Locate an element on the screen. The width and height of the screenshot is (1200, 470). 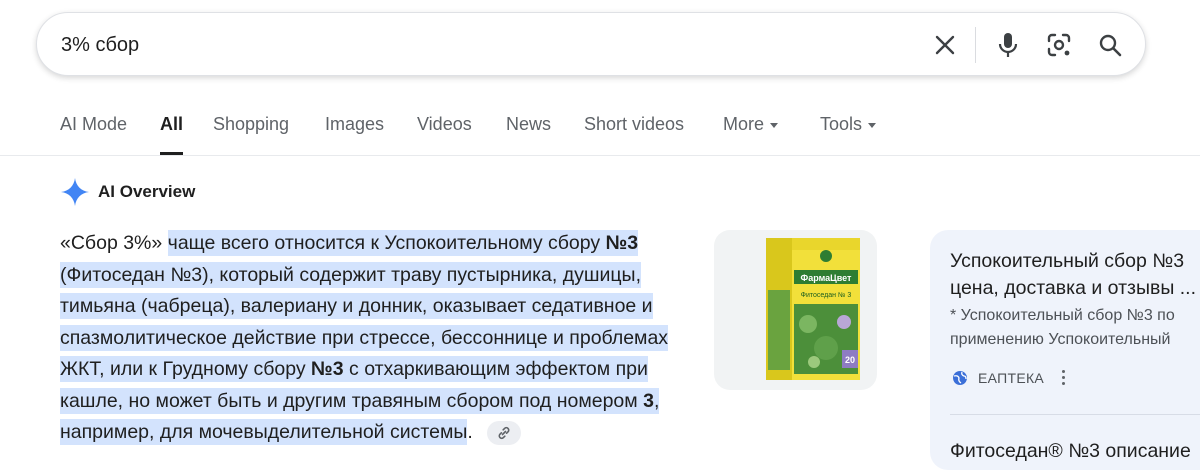
tab-label: All is located at coordinates (172, 124).